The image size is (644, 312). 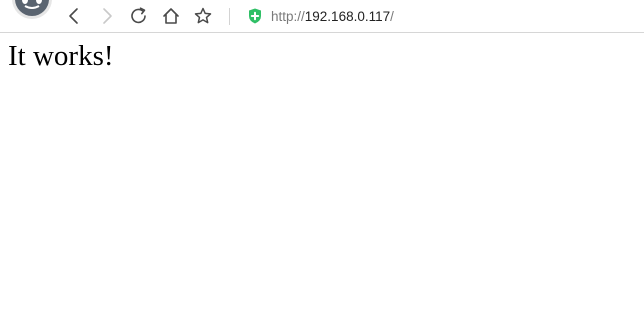 I want to click on browser-toolbar: http://192.168.0.117/, so click(x=322, y=16).